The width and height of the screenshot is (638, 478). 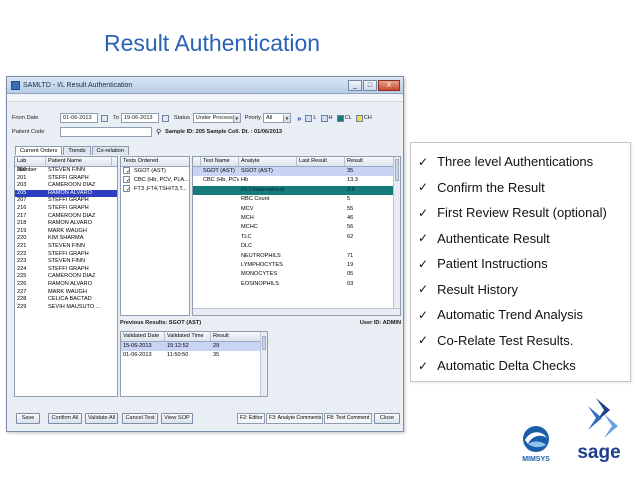 What do you see at coordinates (263, 364) in the screenshot?
I see `previous-results-scrollbar` at bounding box center [263, 364].